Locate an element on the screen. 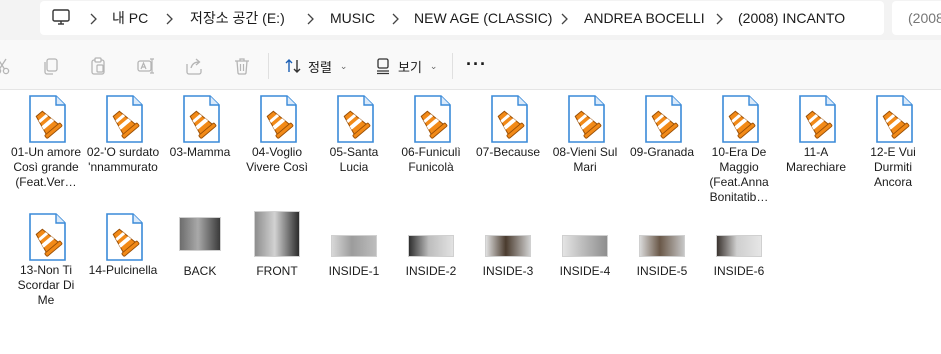  breadcrumb-music: MUSIC is located at coordinates (352, 18).